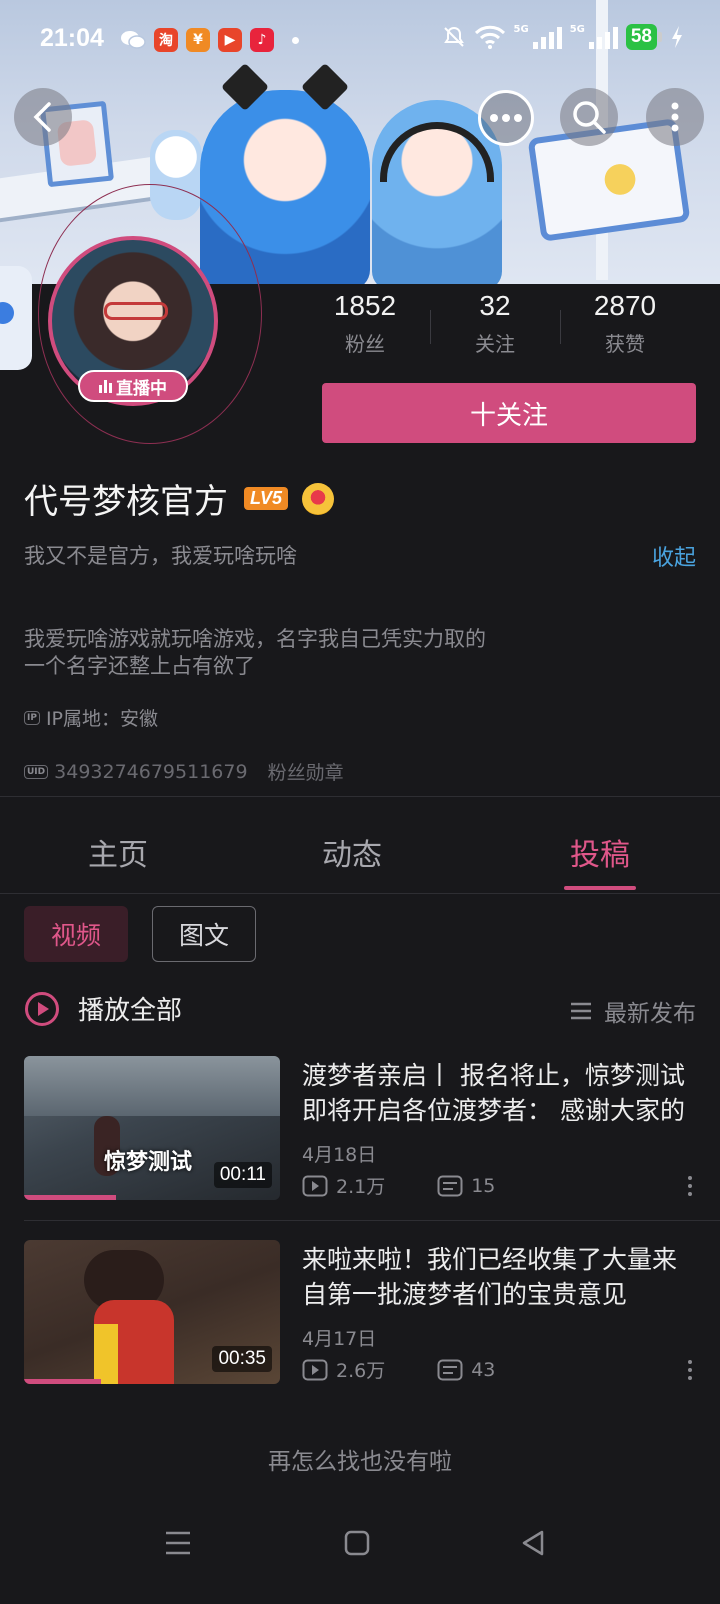 The width and height of the screenshot is (720, 1604). I want to click on comment-count: 15, so click(466, 1186).